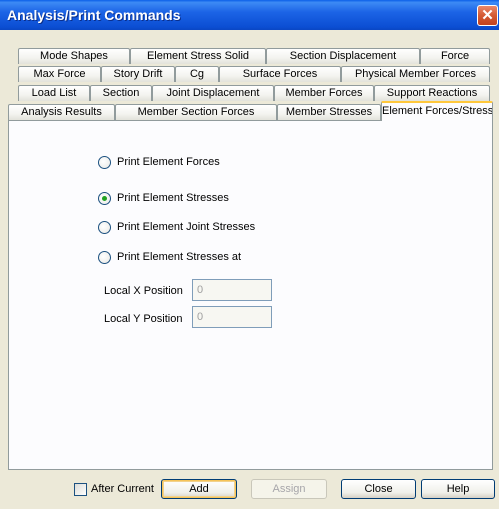 The width and height of the screenshot is (499, 509). What do you see at coordinates (59, 74) in the screenshot?
I see `tab-max-force: Max Force` at bounding box center [59, 74].